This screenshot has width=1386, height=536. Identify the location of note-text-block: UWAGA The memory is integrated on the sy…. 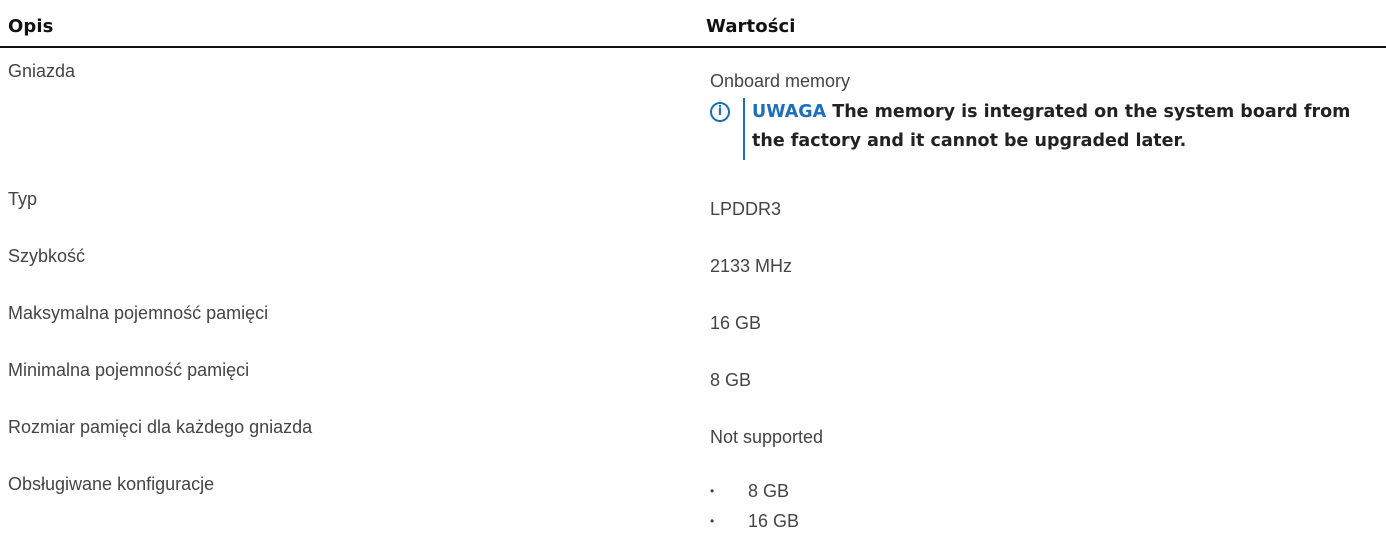
(1062, 127).